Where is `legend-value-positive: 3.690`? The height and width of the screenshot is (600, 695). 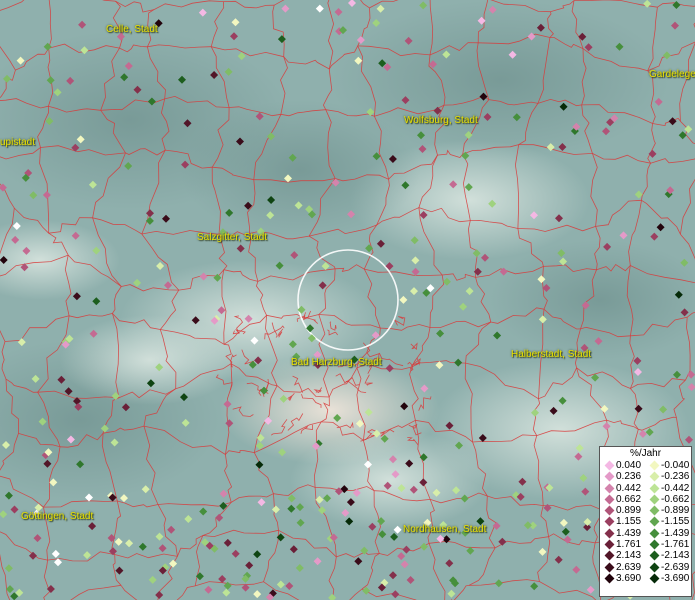 legend-value-positive: 3.690 is located at coordinates (629, 578).